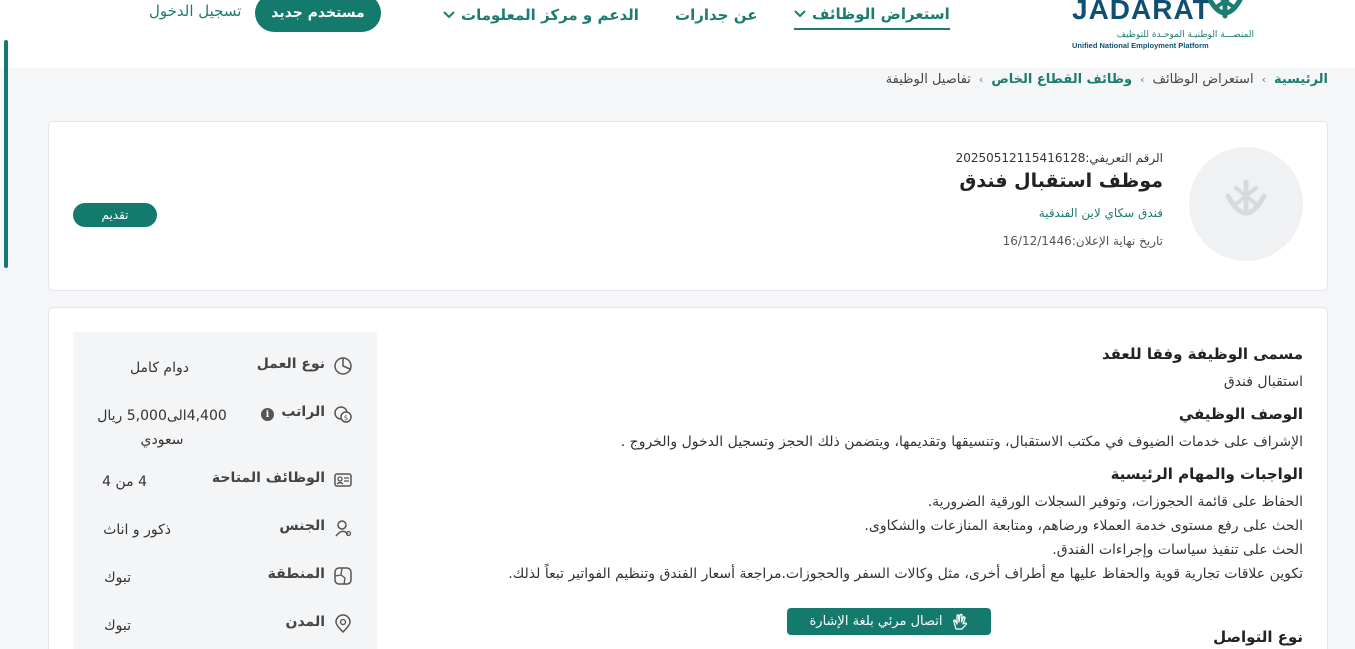 The image size is (1355, 649). Describe the element at coordinates (1177, 550) in the screenshot. I see `duty-item: الحث على تنفيذ سياسات وإجراءات الفندق.` at that location.